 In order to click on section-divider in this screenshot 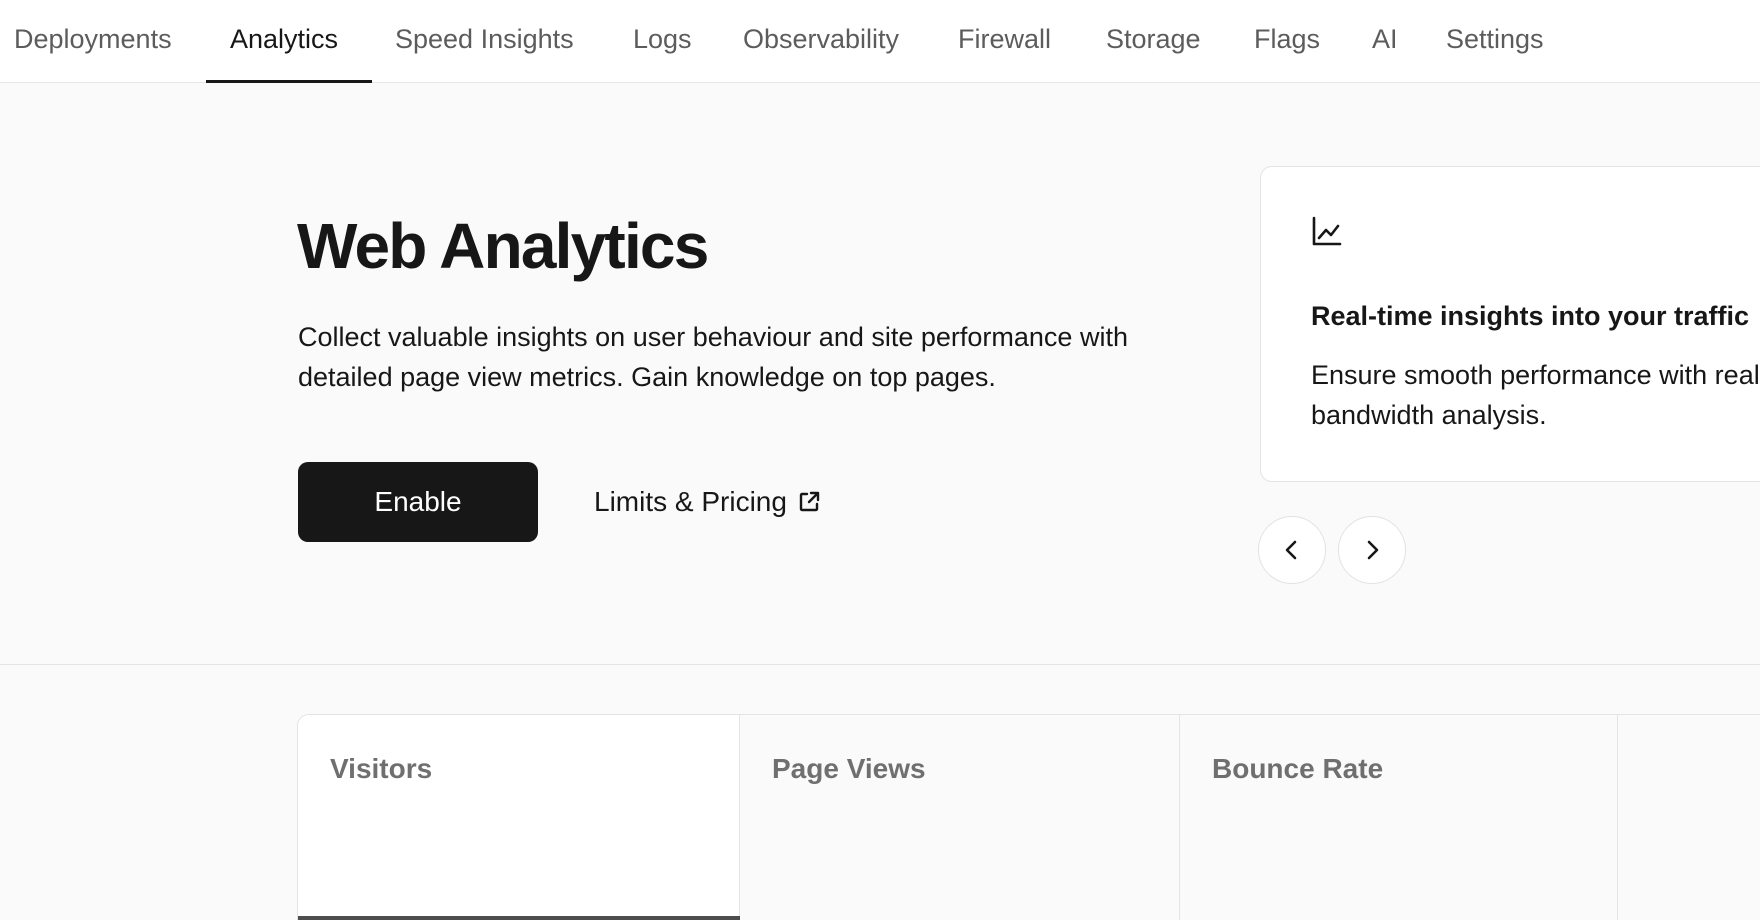, I will do `click(880, 664)`.